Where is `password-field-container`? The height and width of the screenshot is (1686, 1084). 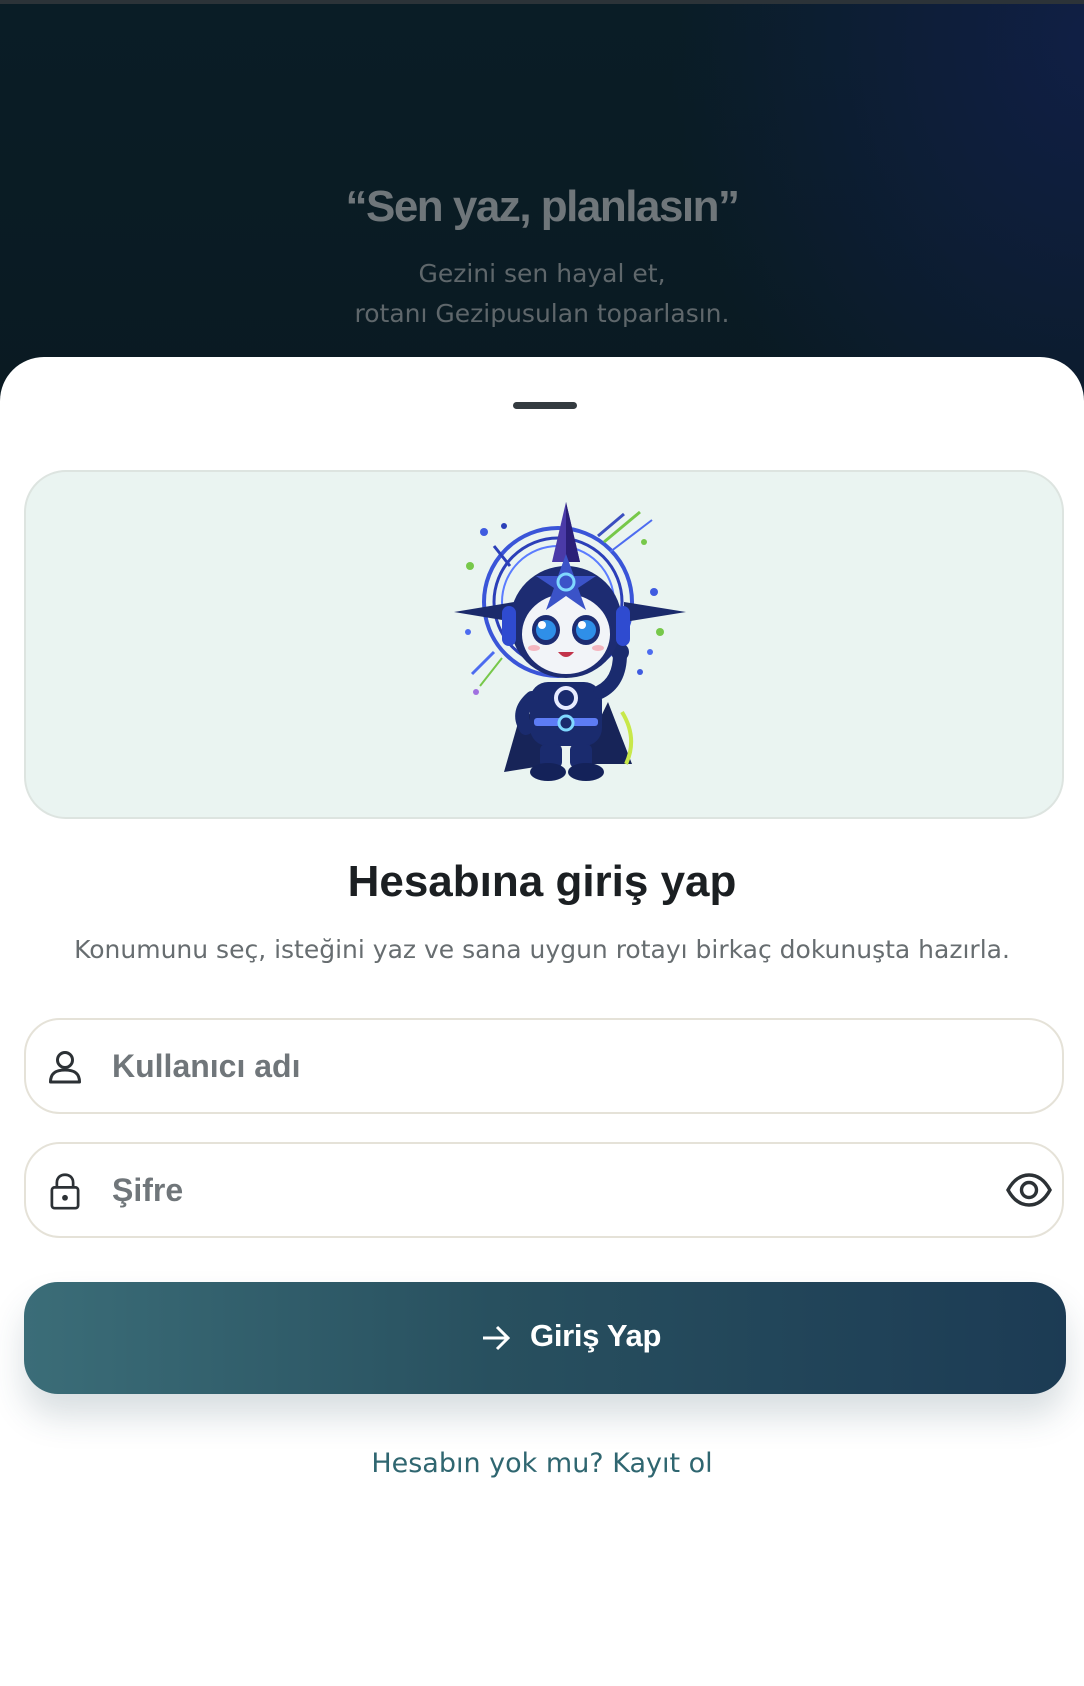
password-field-container is located at coordinates (544, 1190).